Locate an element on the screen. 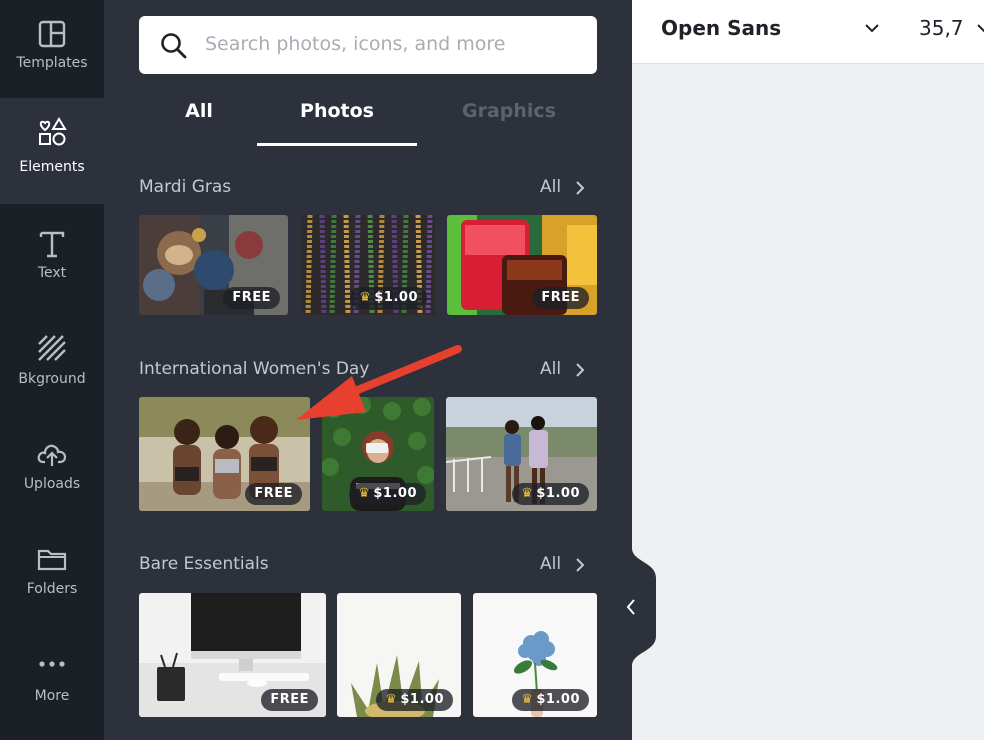  background-icon is located at coordinates (52, 348).